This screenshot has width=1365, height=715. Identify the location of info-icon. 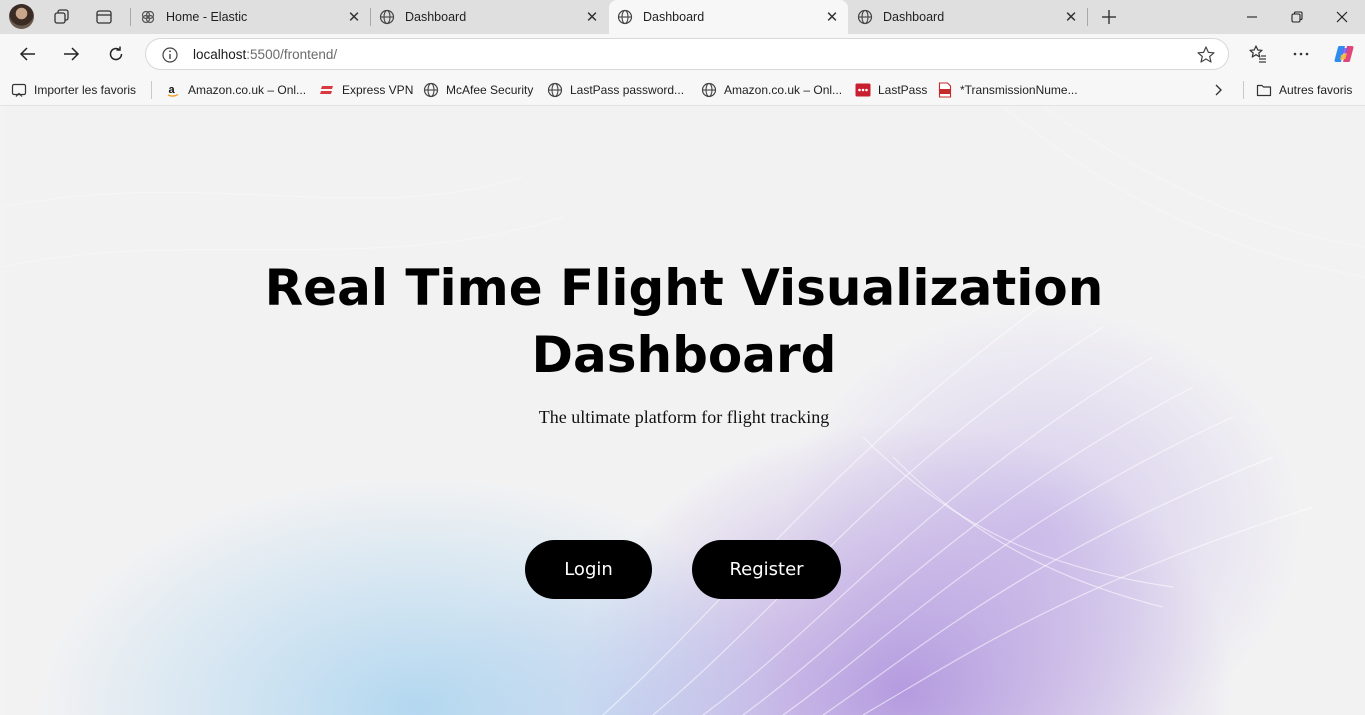
(170, 55).